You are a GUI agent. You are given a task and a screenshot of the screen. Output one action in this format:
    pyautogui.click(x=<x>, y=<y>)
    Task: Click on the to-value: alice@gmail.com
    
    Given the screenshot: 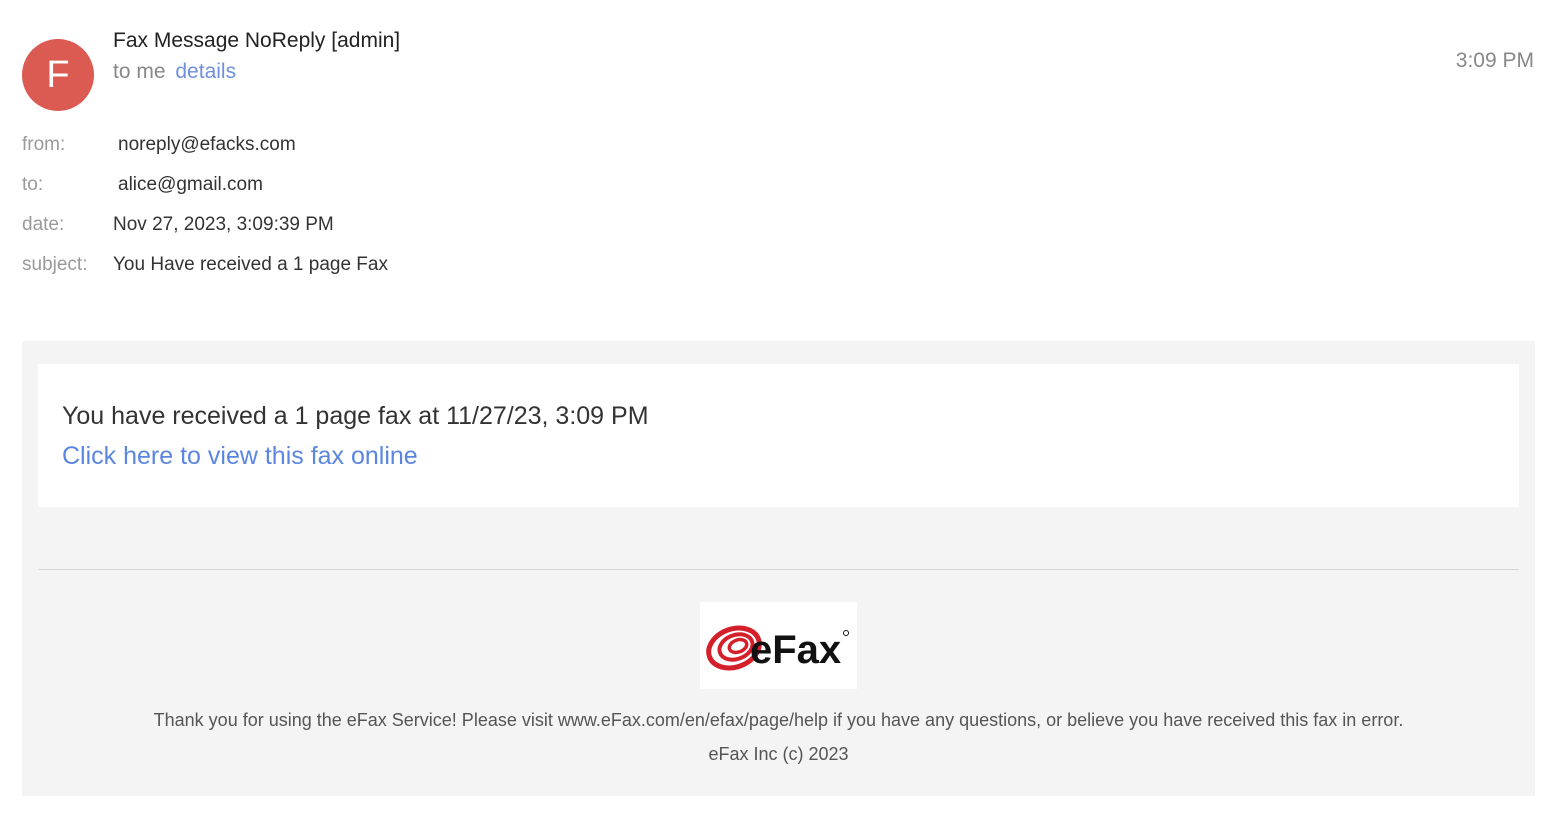 What is the action you would take?
    pyautogui.click(x=190, y=184)
    